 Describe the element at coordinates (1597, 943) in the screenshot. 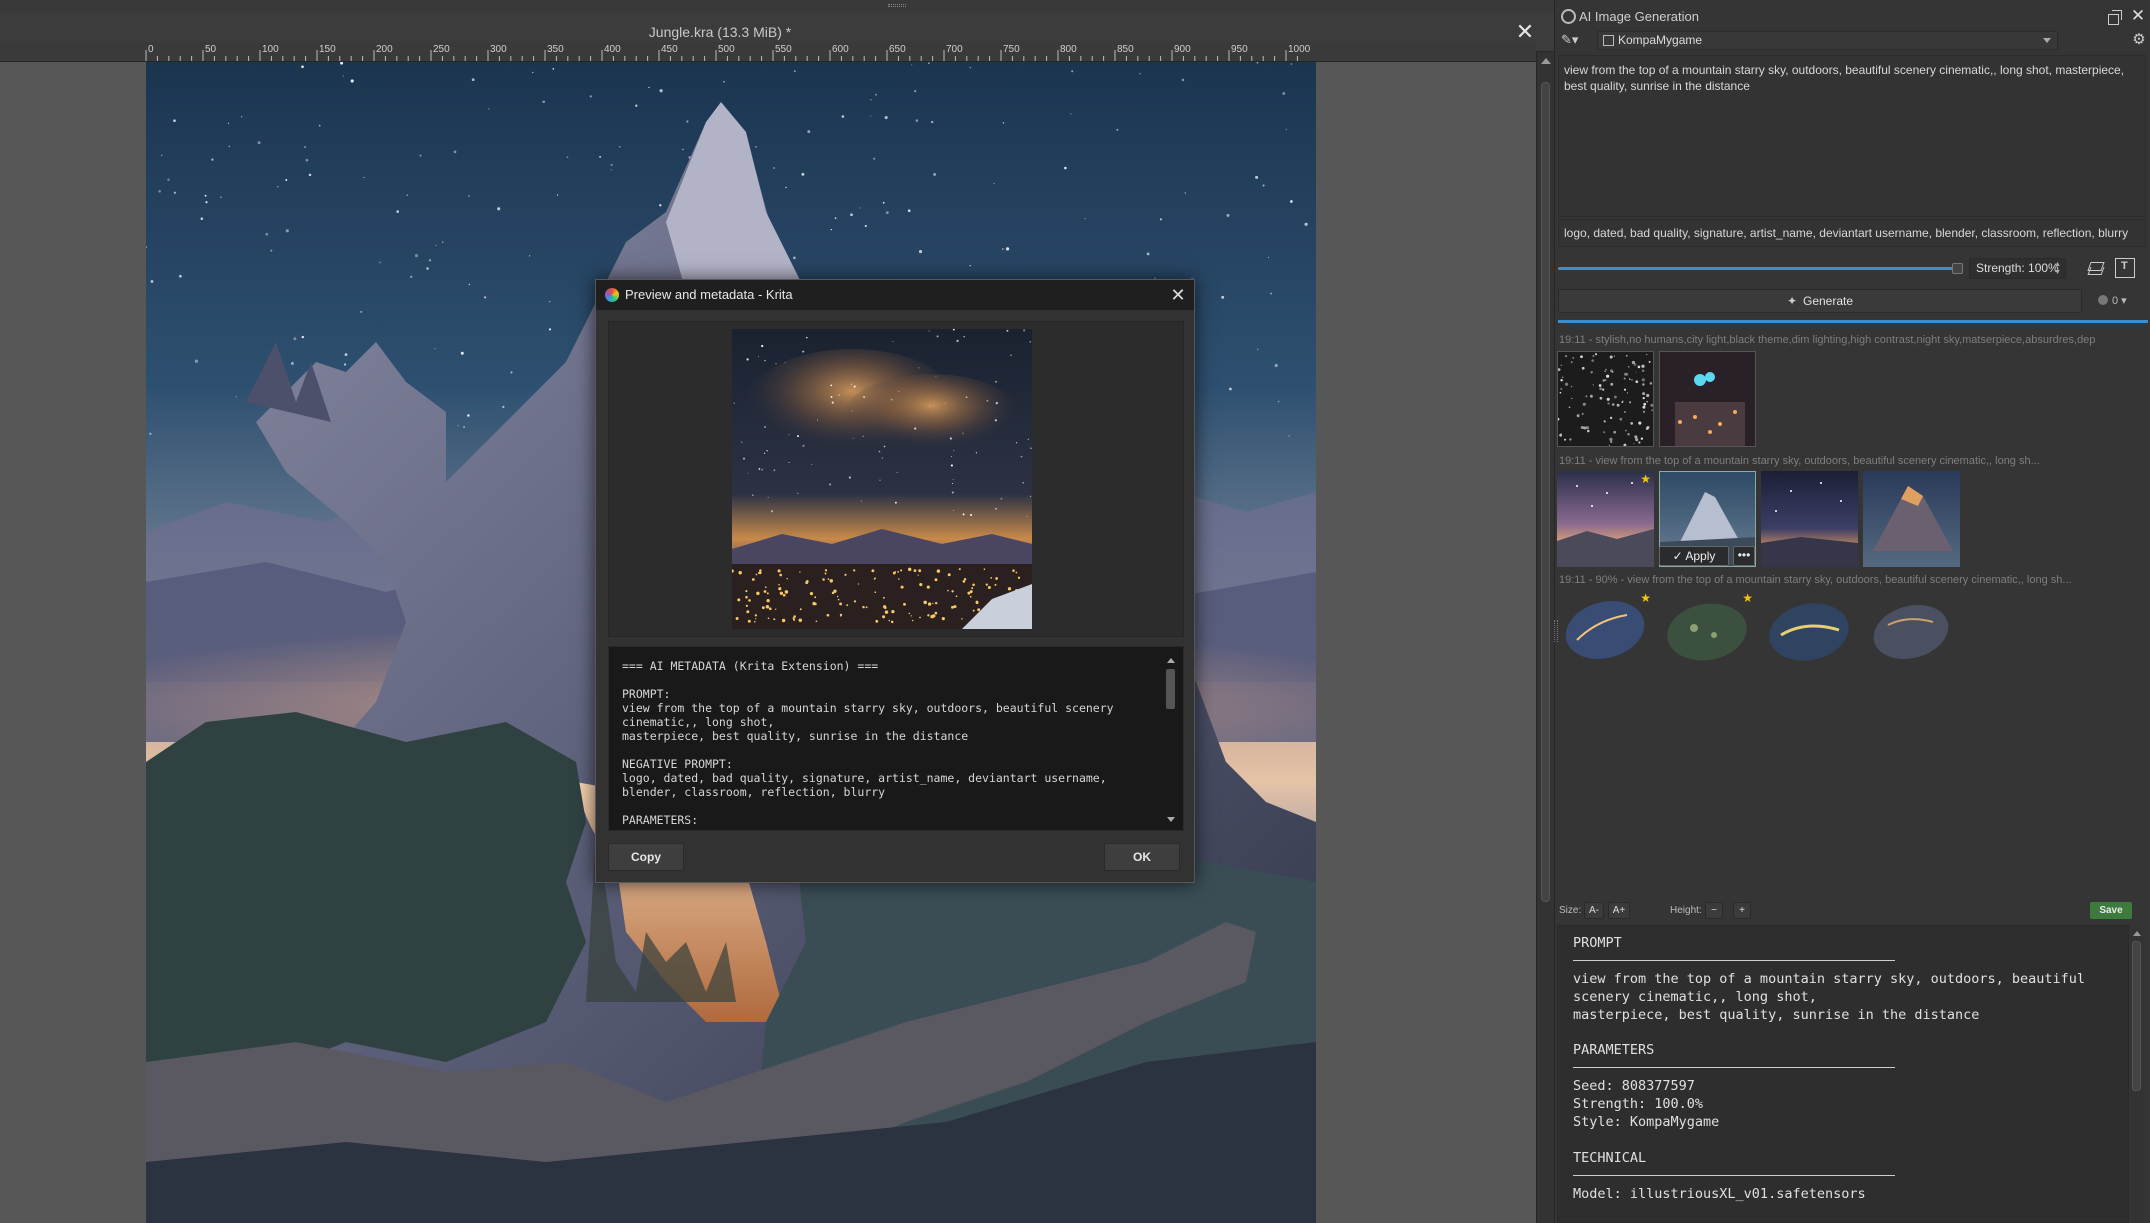

I see `prompt-heading: PROMPT` at that location.